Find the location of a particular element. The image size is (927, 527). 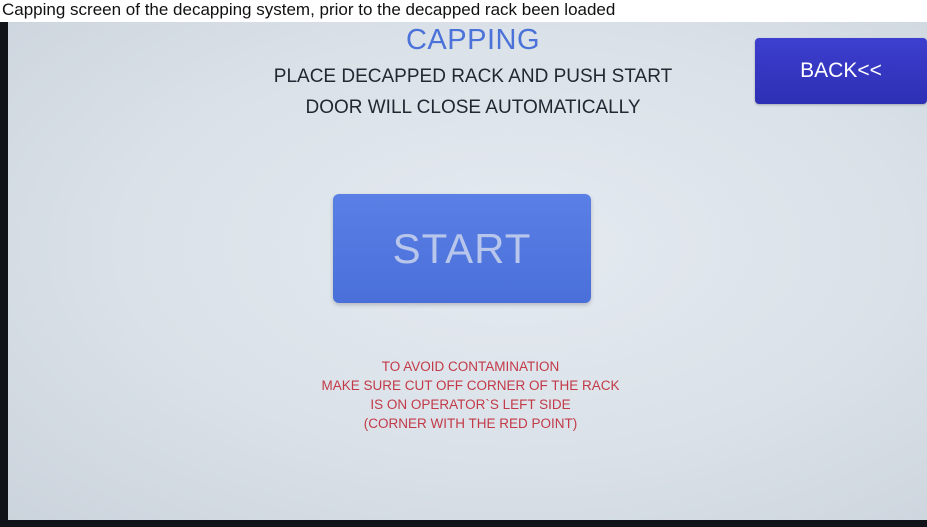

warning-line-2: MAKE SURE CUT OFF CORNER OF THE RACK is located at coordinates (470, 385).